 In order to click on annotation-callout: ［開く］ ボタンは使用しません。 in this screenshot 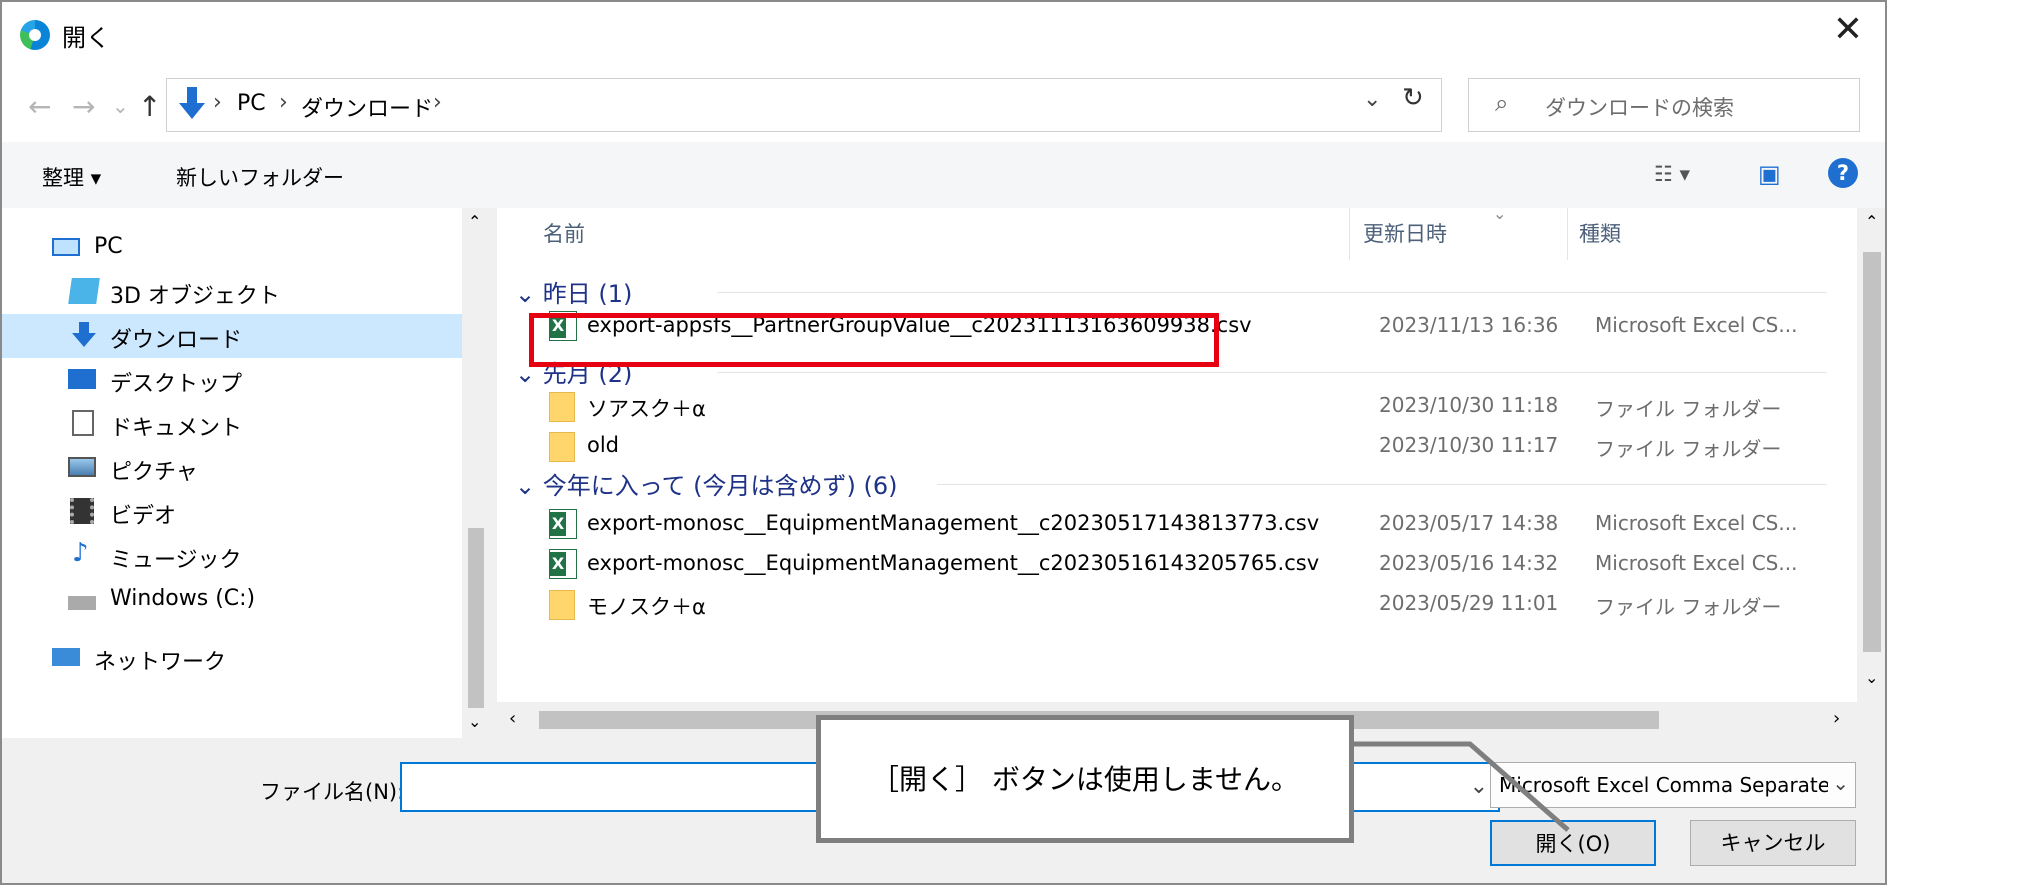, I will do `click(1085, 779)`.